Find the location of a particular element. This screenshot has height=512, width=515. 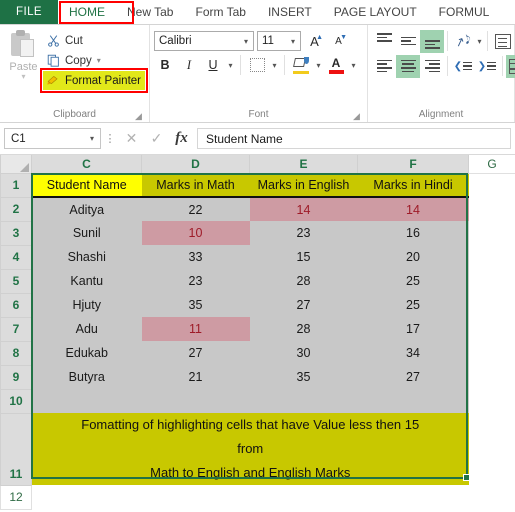

cell-E5: 28 is located at coordinates (303, 281).